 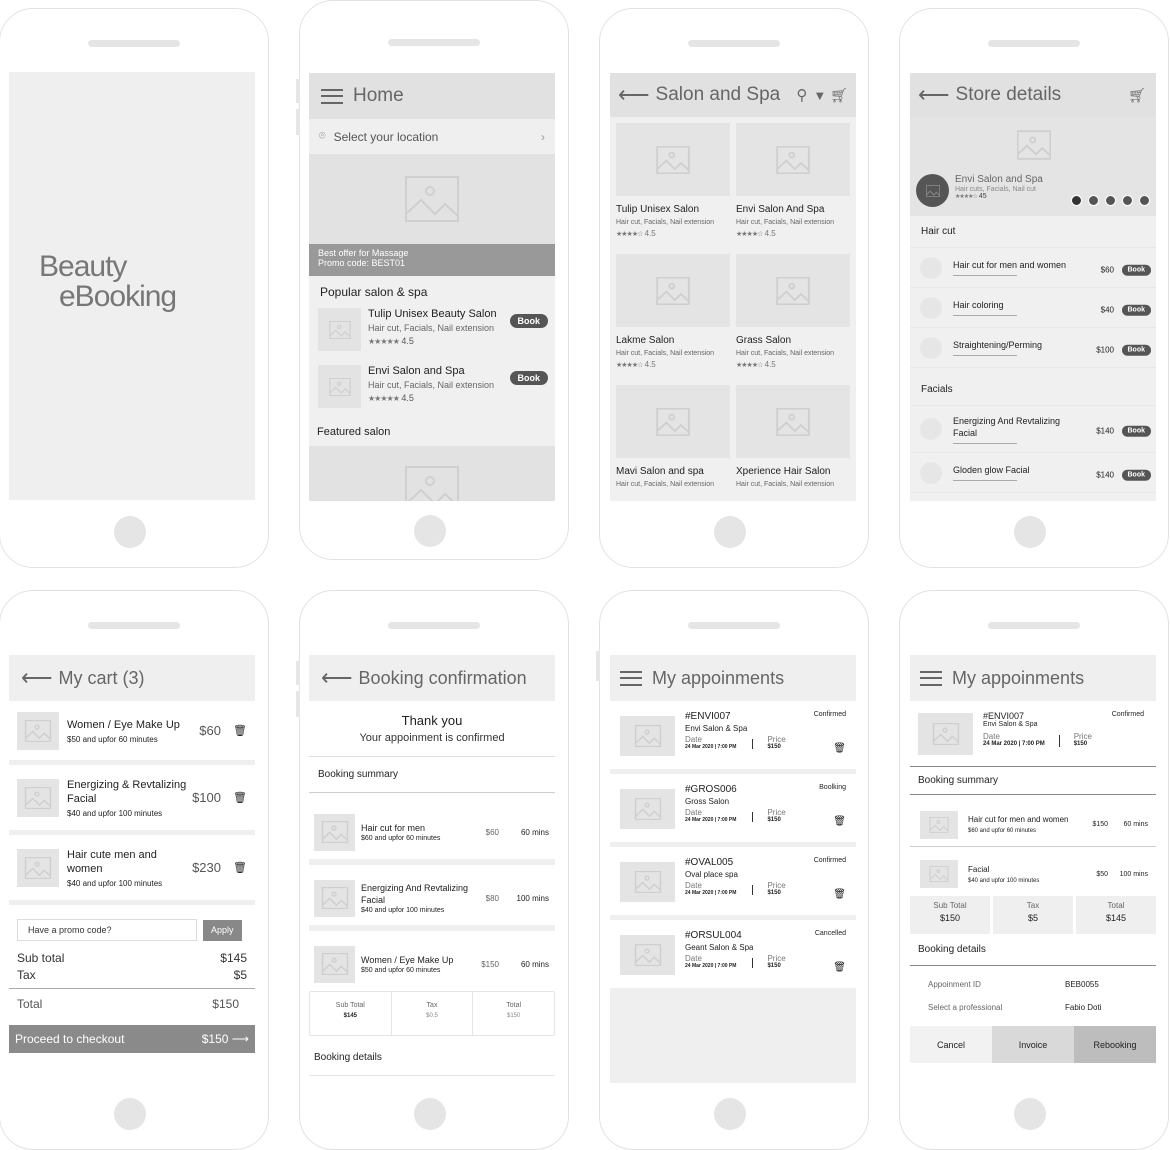 I want to click on salon-thumbnail, so click(x=339, y=386).